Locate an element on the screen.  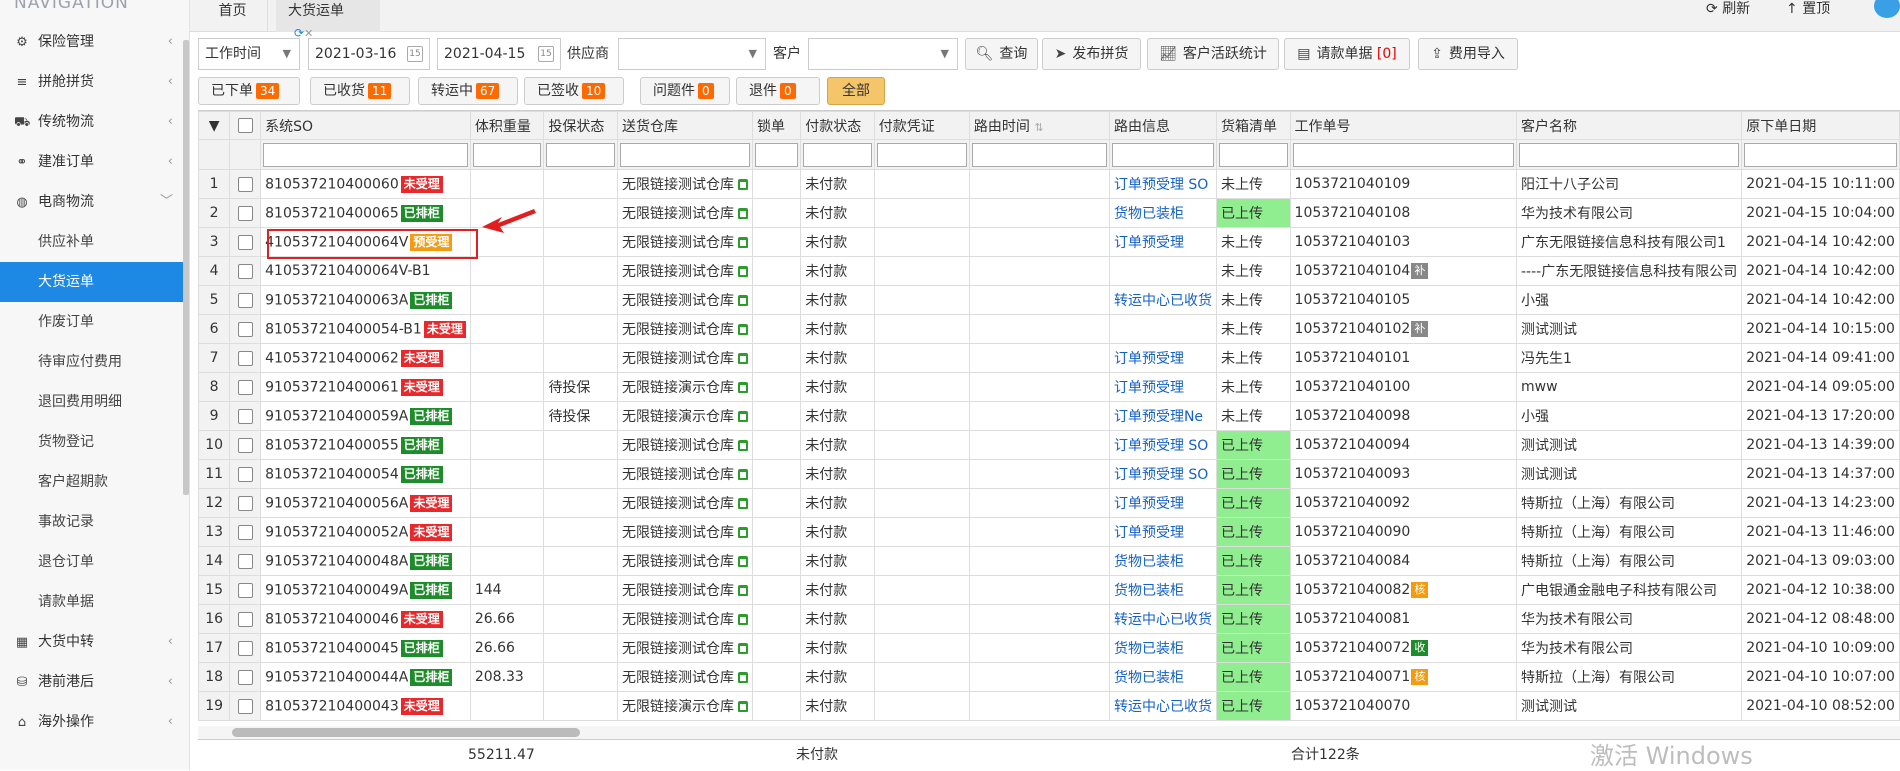
status-tab-all: 全部 is located at coordinates (856, 91).